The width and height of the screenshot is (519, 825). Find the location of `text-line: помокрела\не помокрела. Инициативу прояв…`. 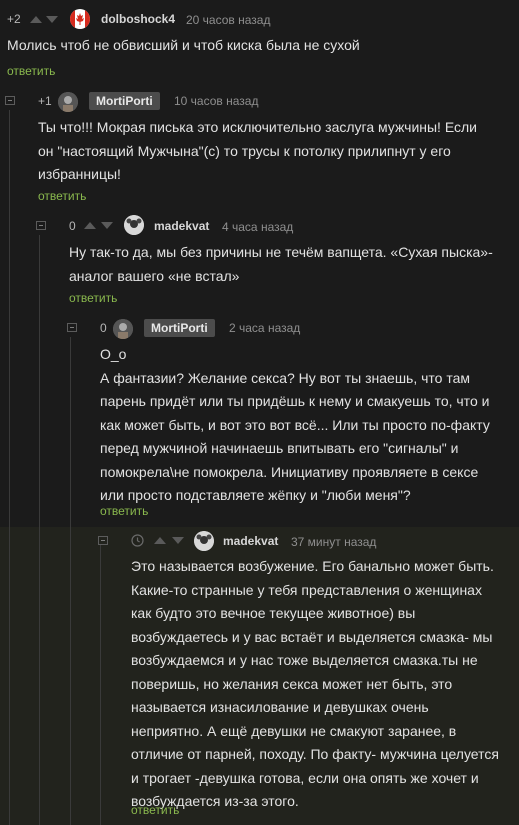

text-line: помокрела\не помокрела. Инициативу прояв… is located at coordinates (289, 471).